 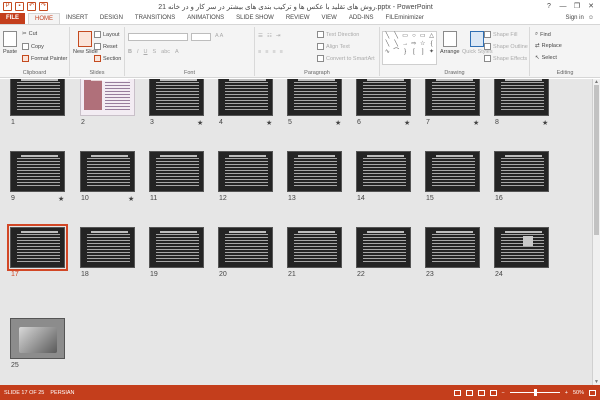 I want to click on format-painter-button: Format Painter, so click(x=44, y=58).